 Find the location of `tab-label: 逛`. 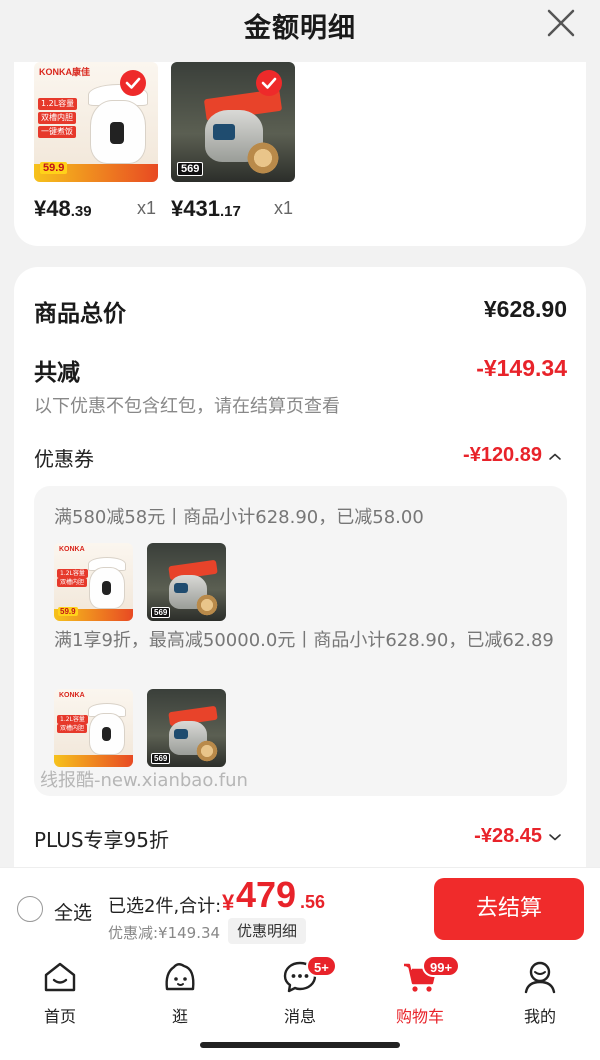

tab-label: 逛 is located at coordinates (179, 1016).